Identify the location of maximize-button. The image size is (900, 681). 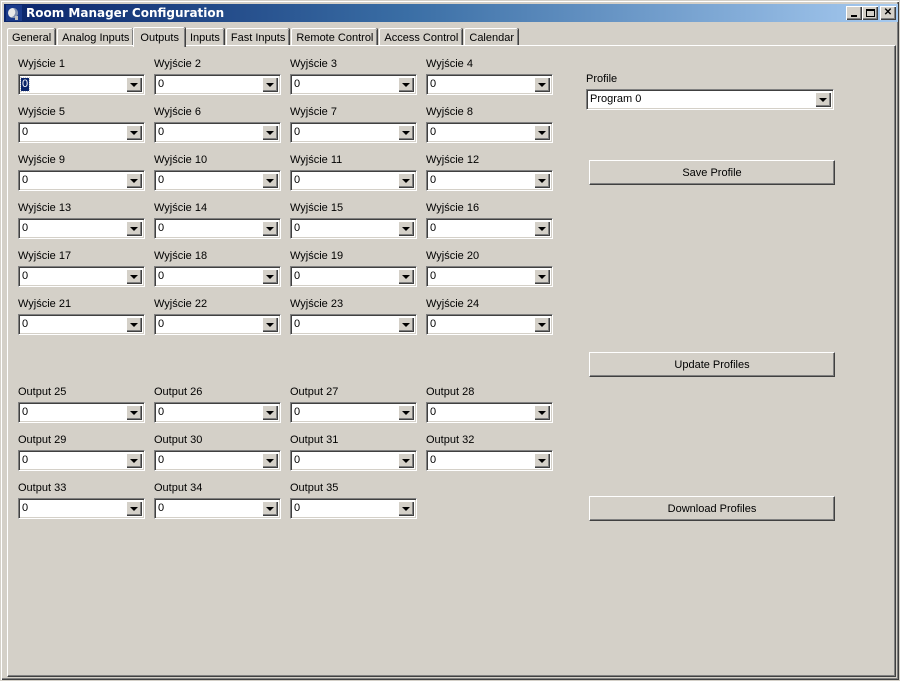
(870, 13).